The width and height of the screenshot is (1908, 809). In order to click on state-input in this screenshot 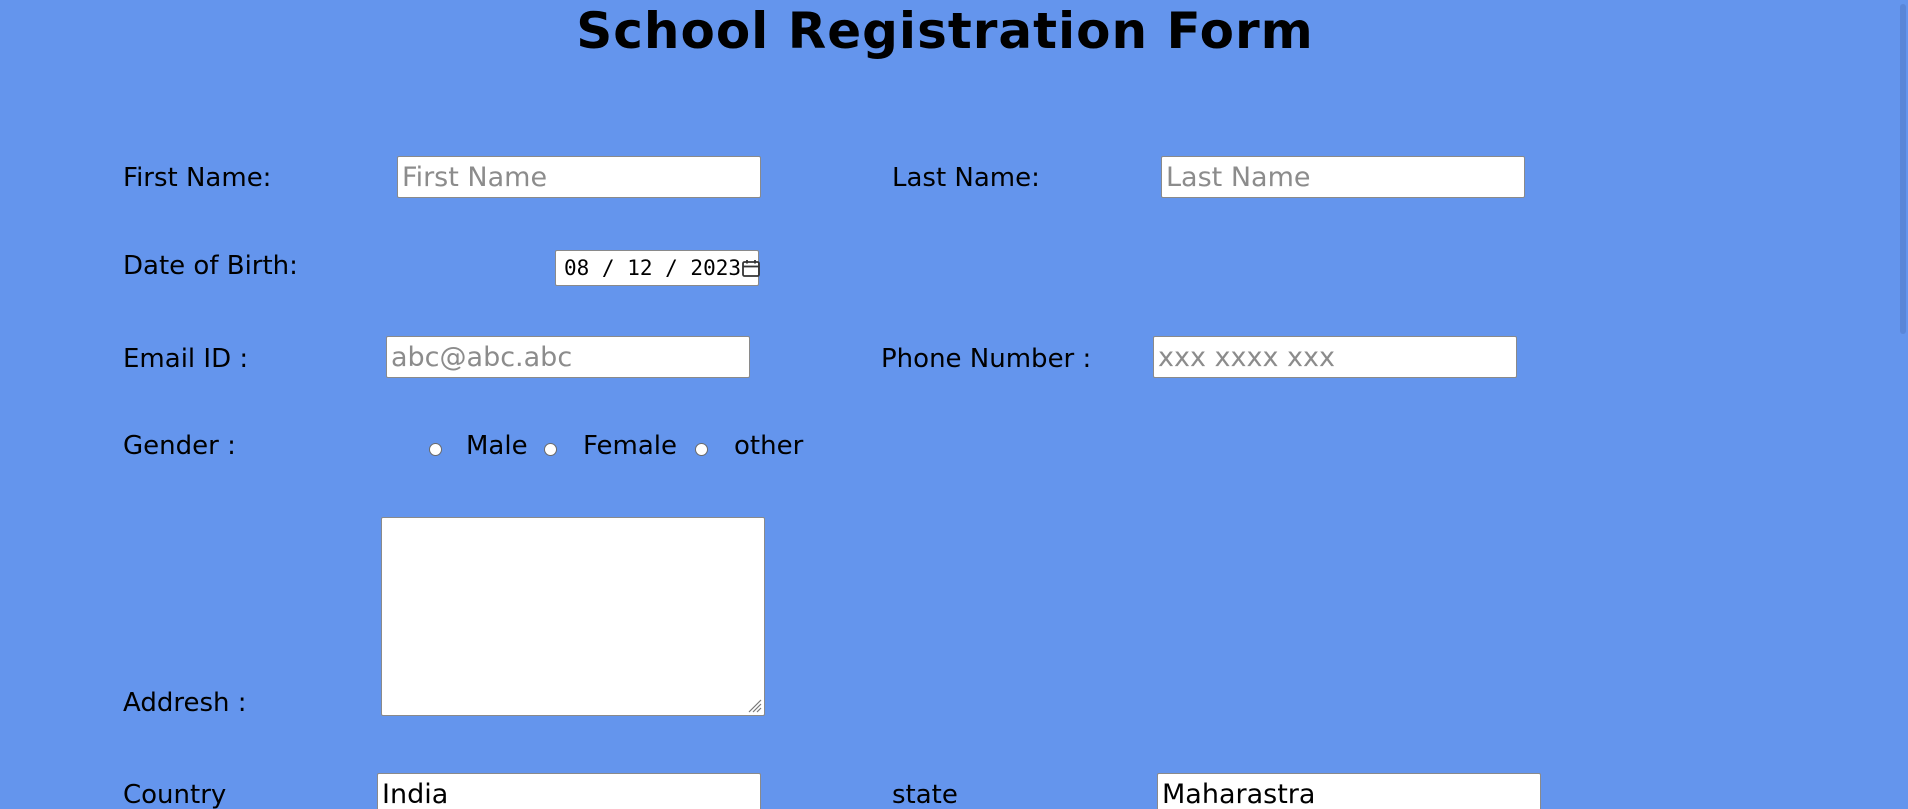, I will do `click(1349, 791)`.